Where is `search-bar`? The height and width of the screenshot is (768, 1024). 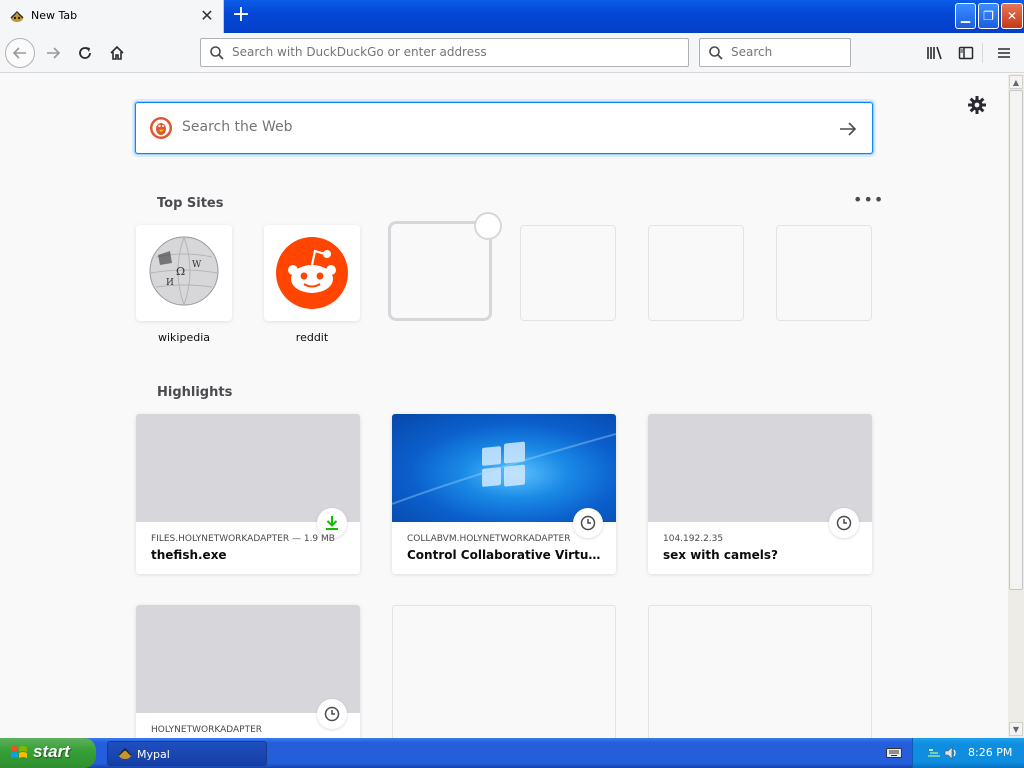 search-bar is located at coordinates (775, 52).